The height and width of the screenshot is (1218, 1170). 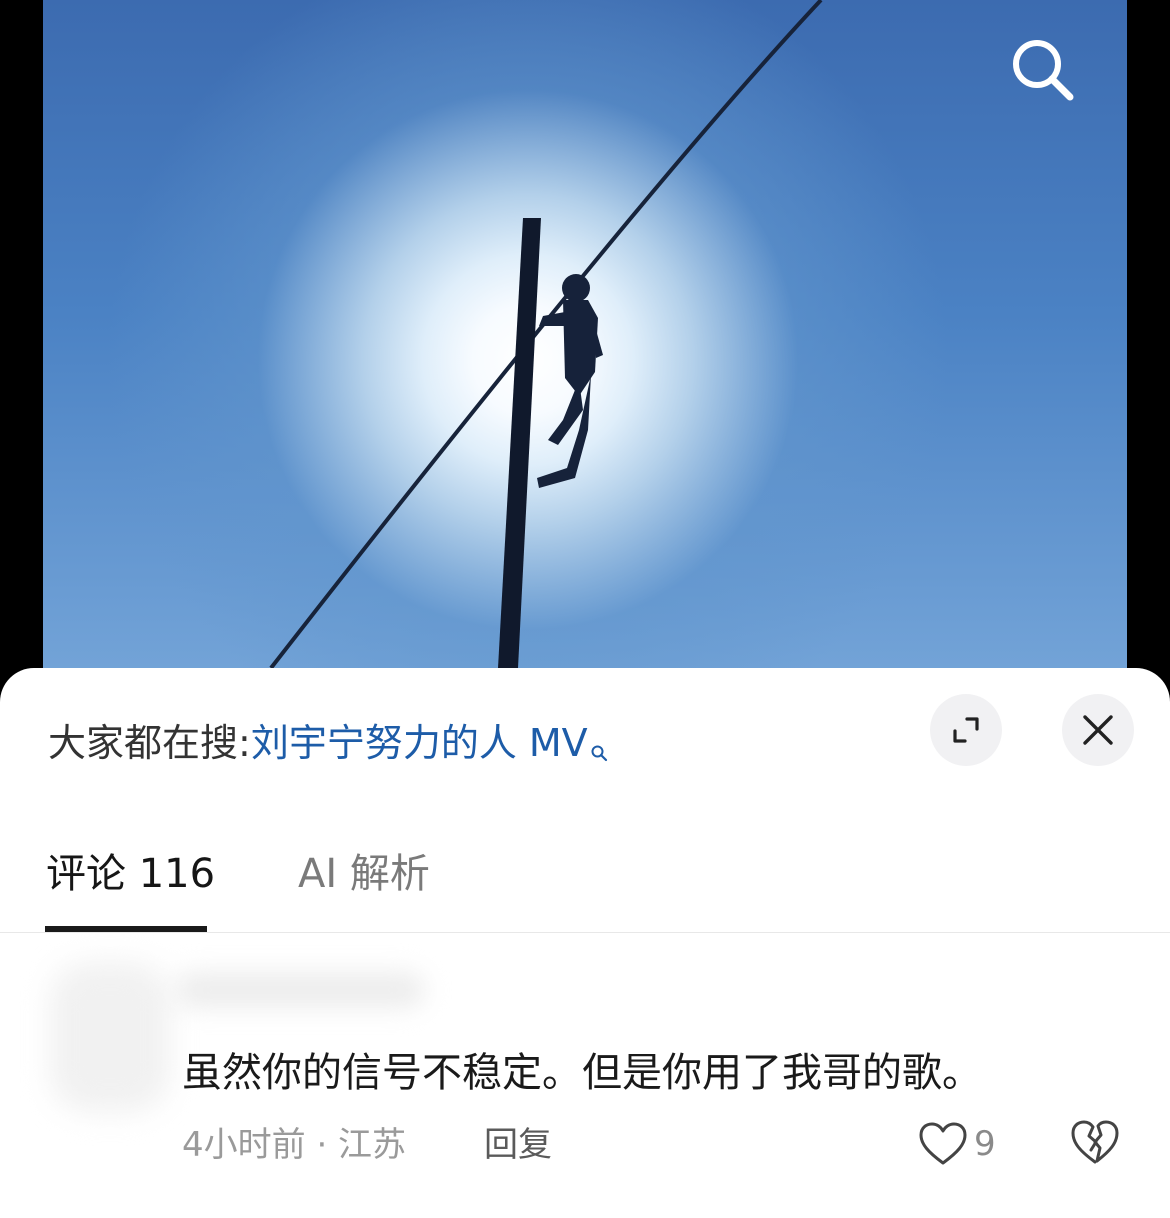 I want to click on trending-search-bar: 大家都在搜:刘宇宁努力的人 MV, so click(x=328, y=743).